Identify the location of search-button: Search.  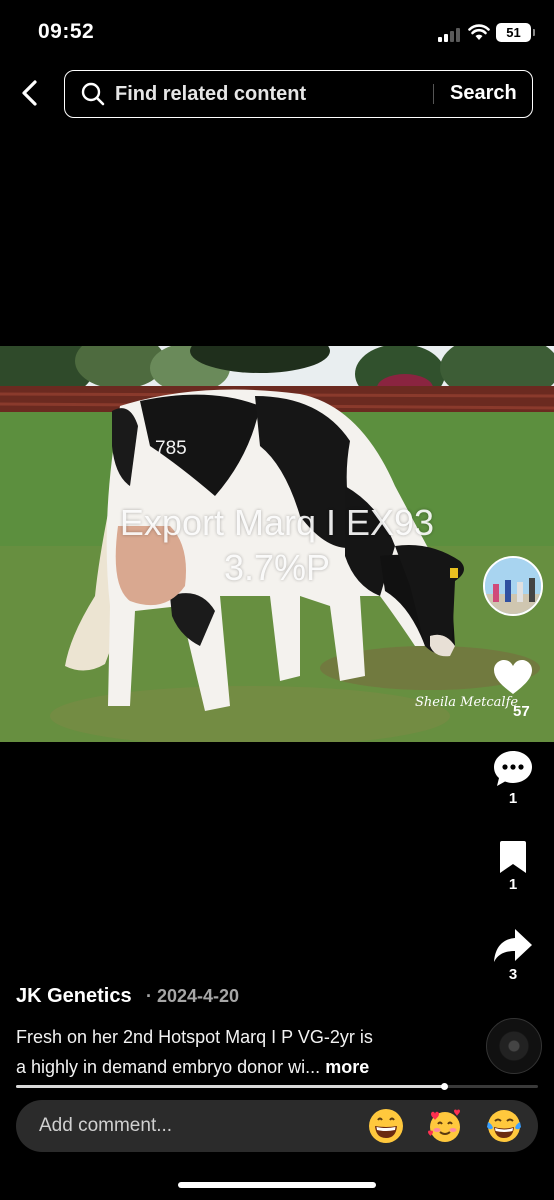
(483, 93).